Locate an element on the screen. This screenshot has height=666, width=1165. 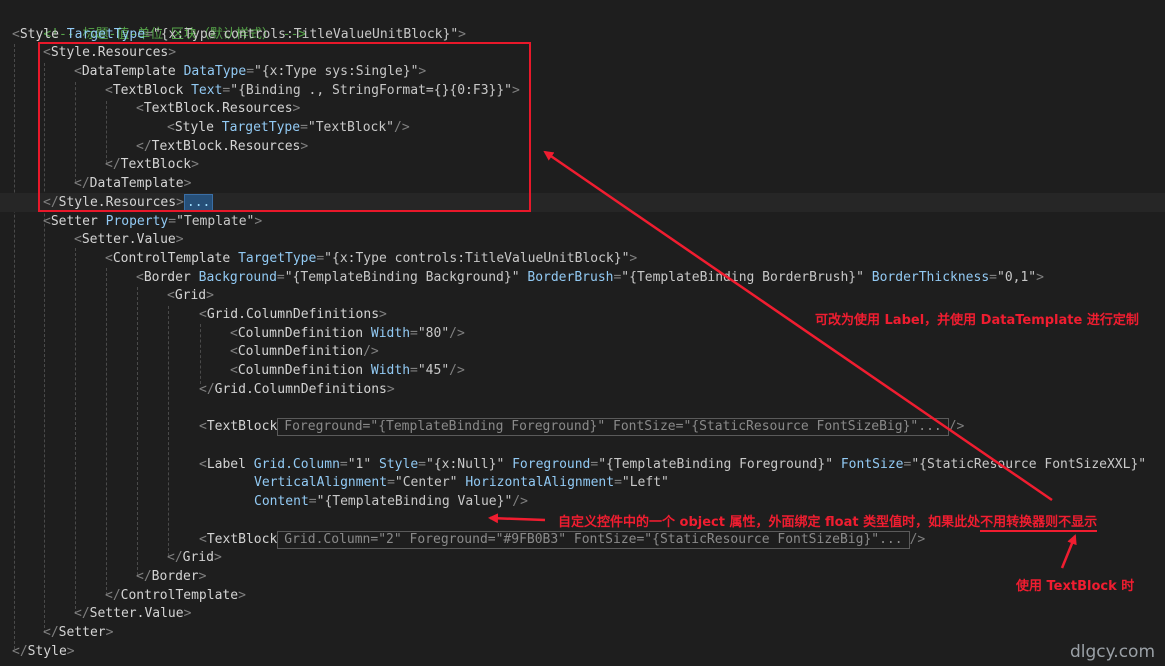
textblock-annotation: 使用 TextBlock 时 is located at coordinates (1075, 586).